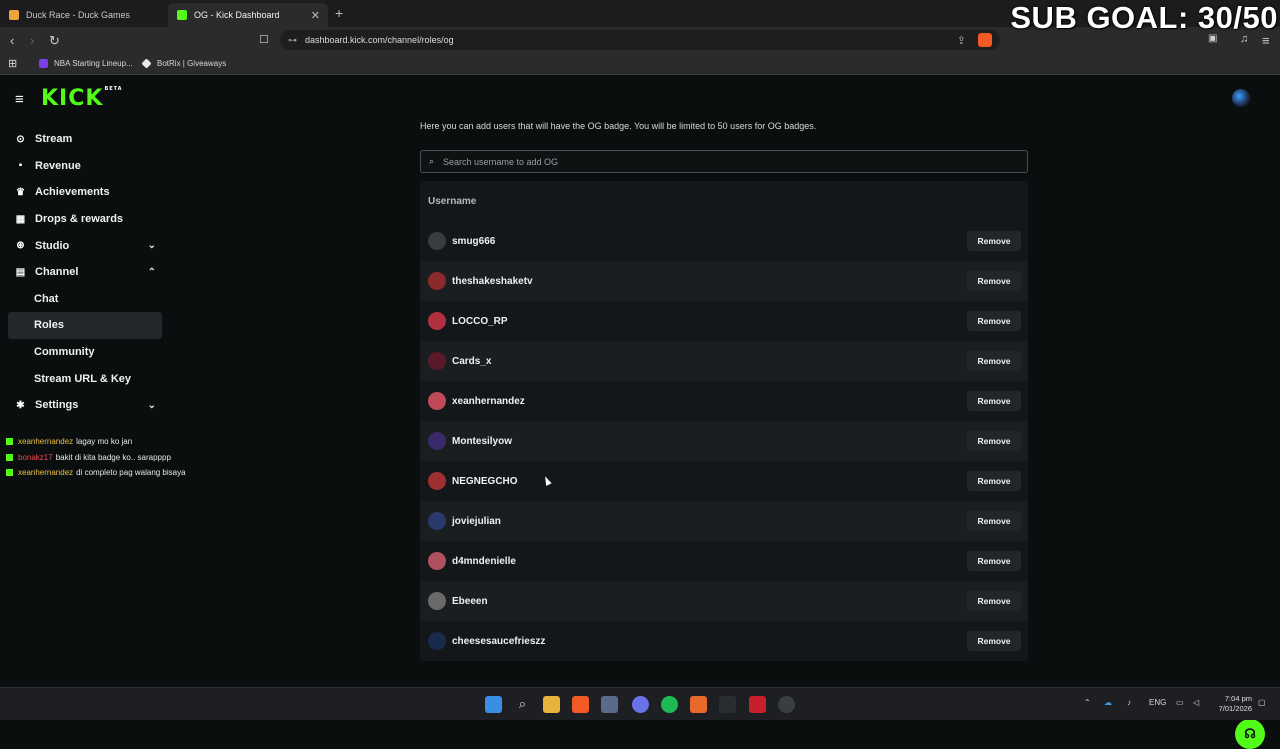 This screenshot has width=1280, height=749. I want to click on tab-kick-dashboard: OG - Kick Dashboard ✕, so click(248, 15).